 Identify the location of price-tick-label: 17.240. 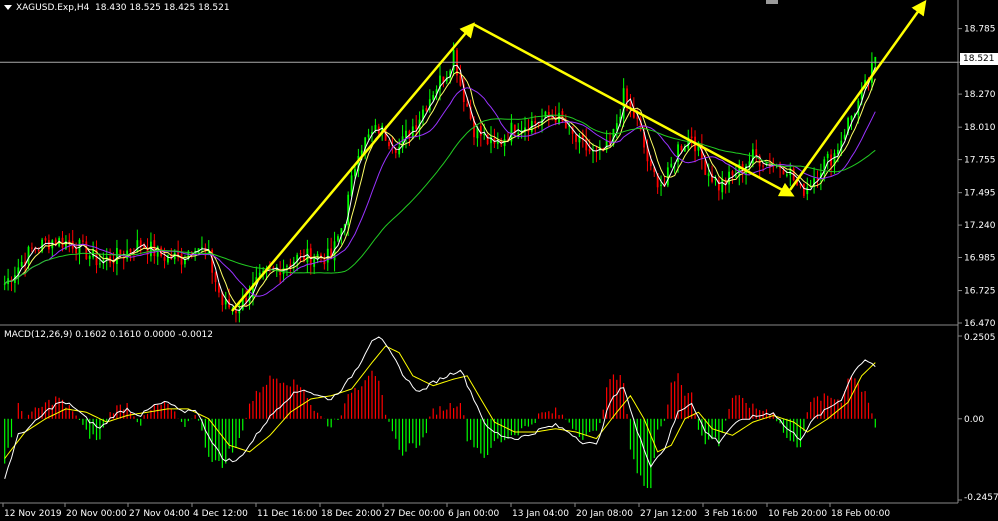
(980, 226).